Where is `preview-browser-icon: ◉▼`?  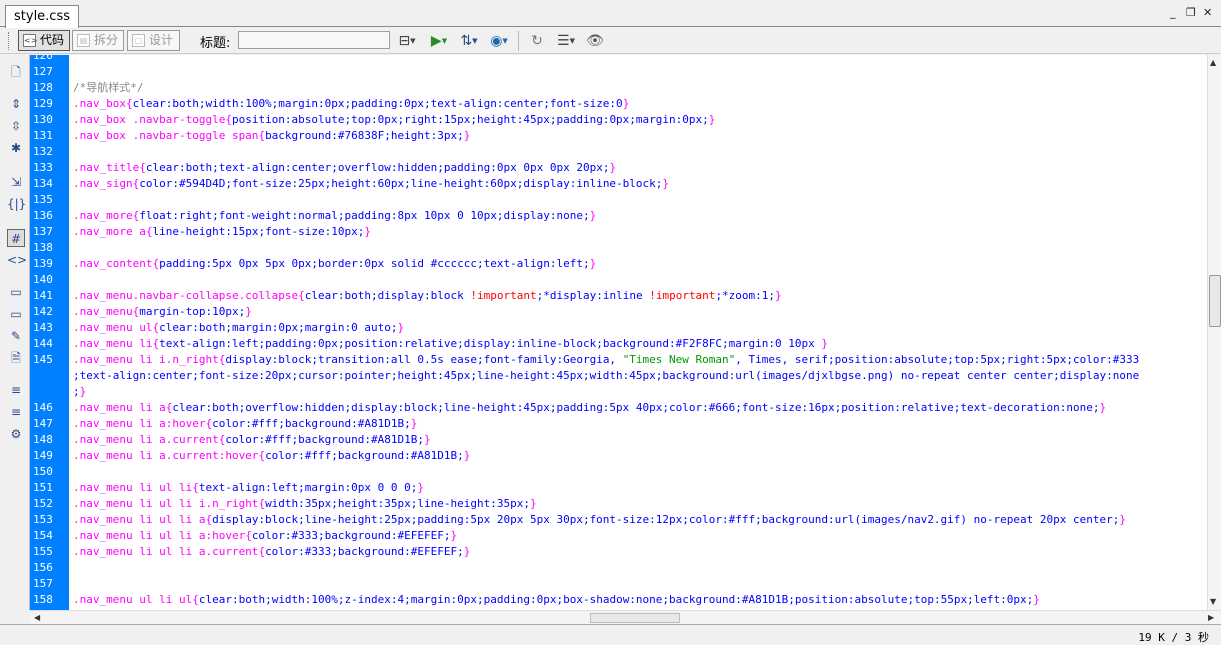
preview-browser-icon: ◉▼ is located at coordinates (499, 41).